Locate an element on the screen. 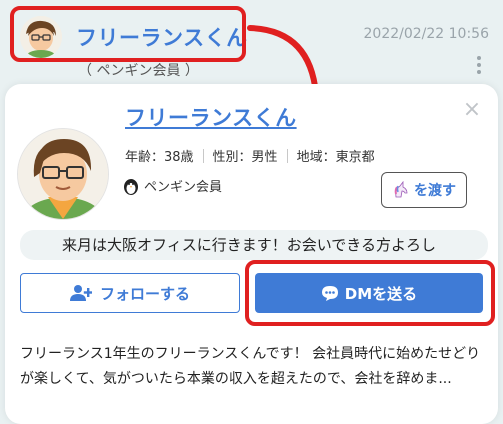 Image resolution: width=503 pixels, height=424 pixels. profile-gender: 性別：男性 is located at coordinates (245, 157).